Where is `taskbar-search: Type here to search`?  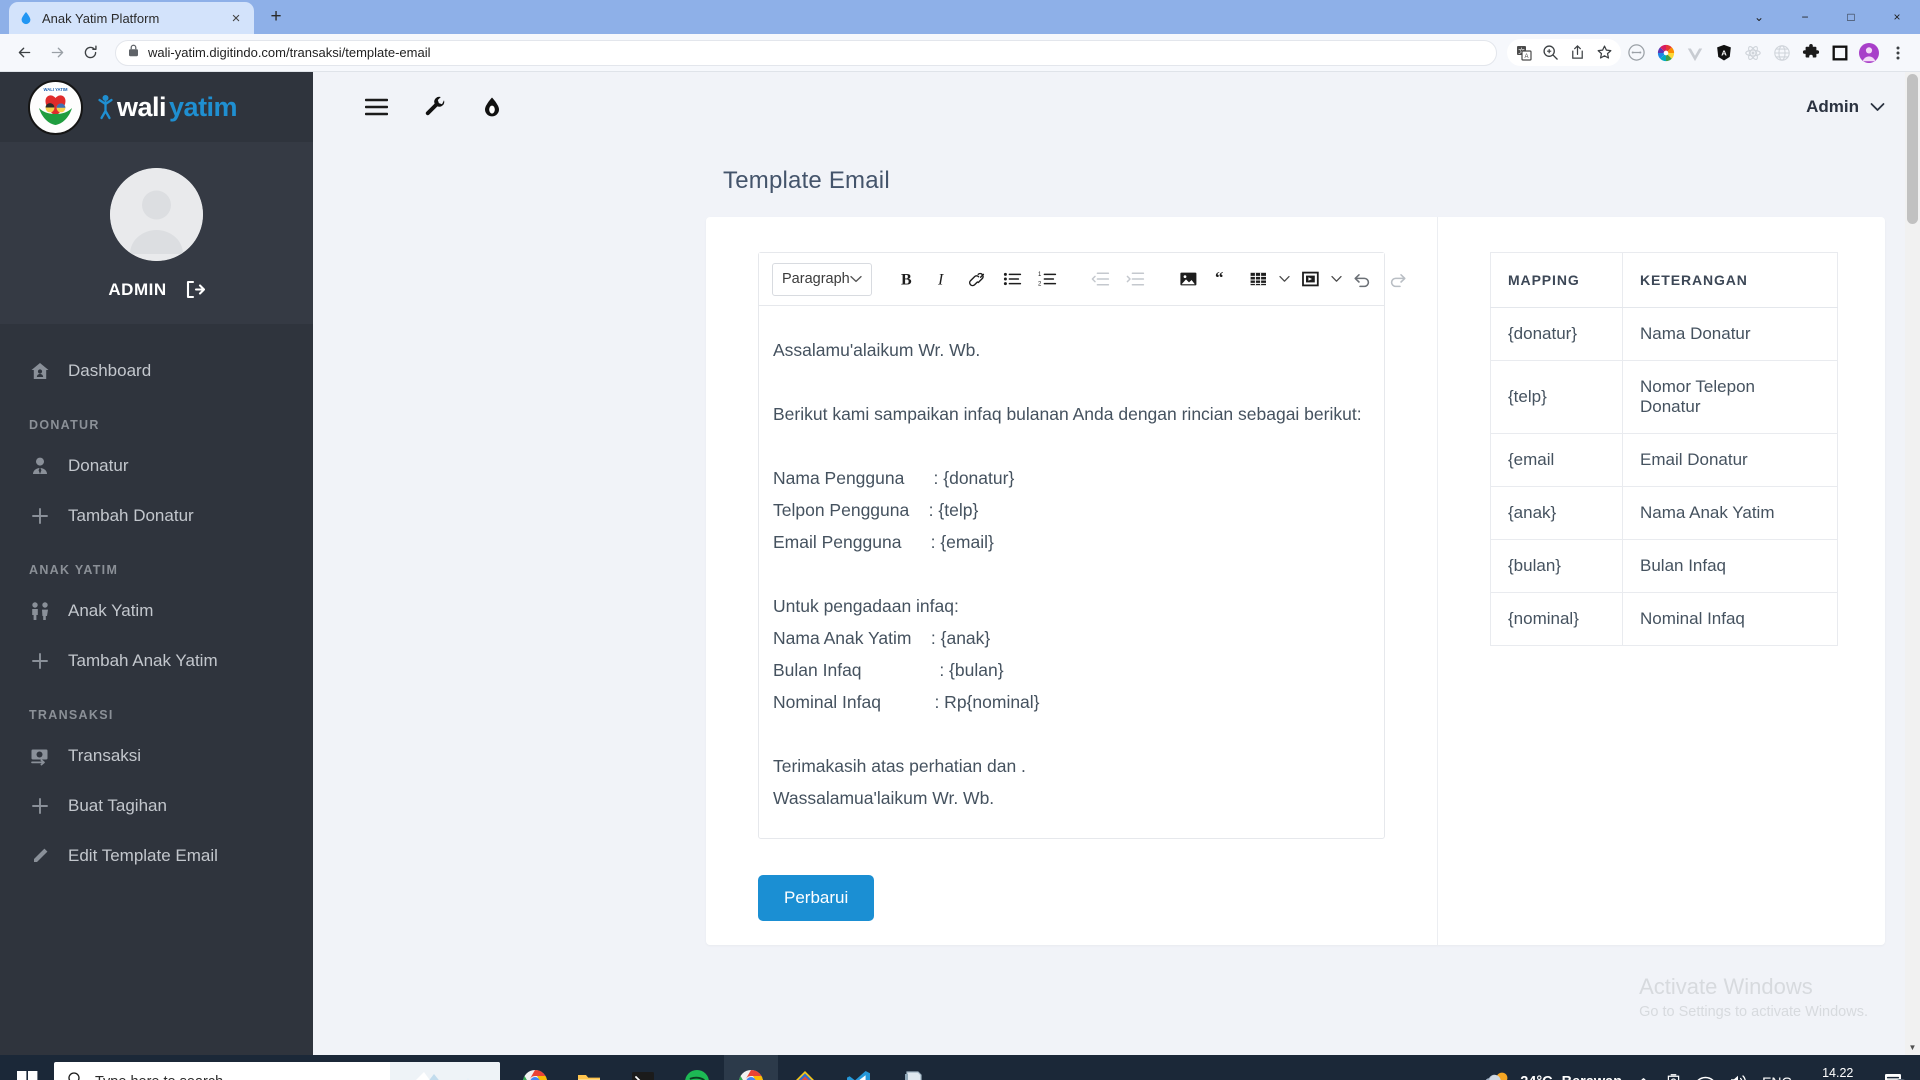
taskbar-search: Type here to search is located at coordinates (277, 1070).